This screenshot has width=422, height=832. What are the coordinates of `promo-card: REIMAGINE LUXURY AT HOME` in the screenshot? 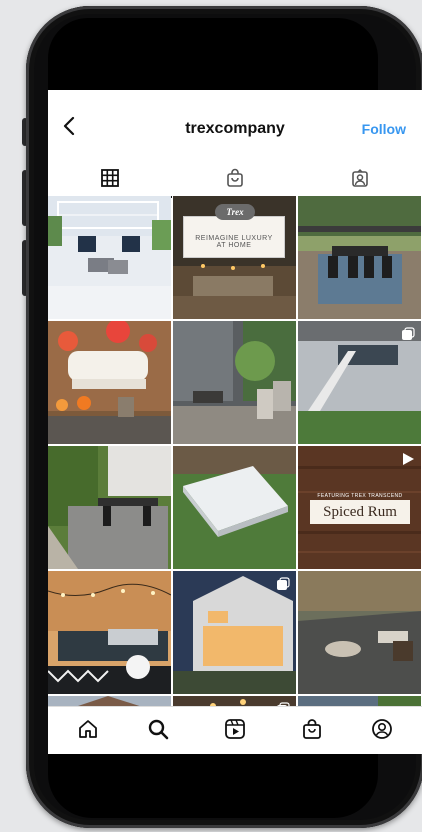 It's located at (234, 237).